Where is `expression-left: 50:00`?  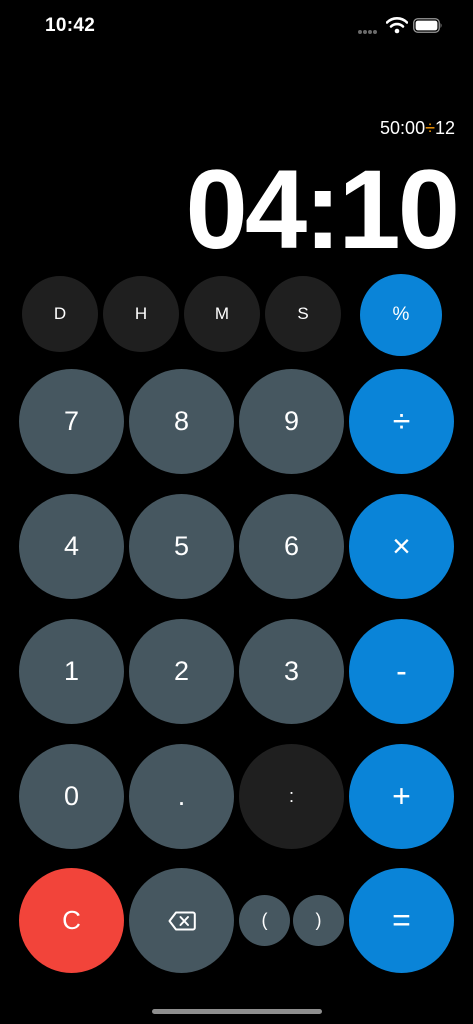 expression-left: 50:00 is located at coordinates (403, 128).